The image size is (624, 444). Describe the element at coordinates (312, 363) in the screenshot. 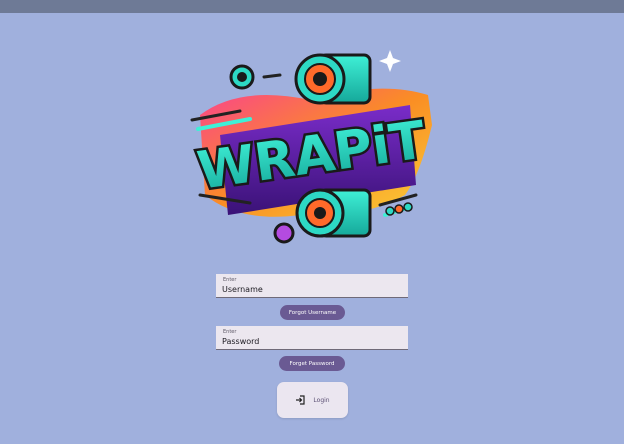

I see `forgot-password-button: Forget Password` at that location.